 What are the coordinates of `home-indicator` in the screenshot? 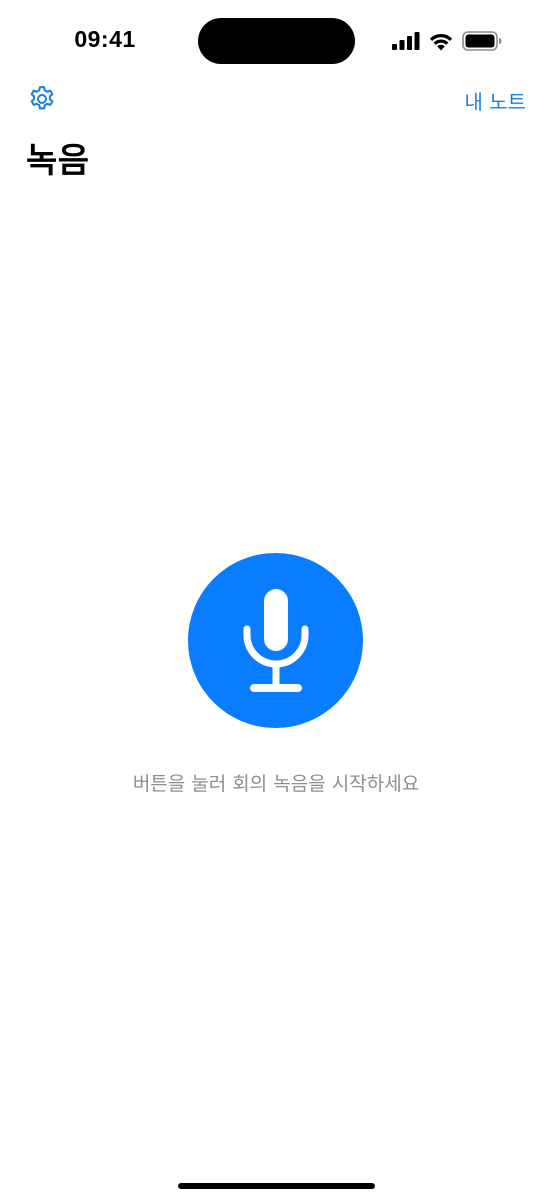 It's located at (276, 1186).